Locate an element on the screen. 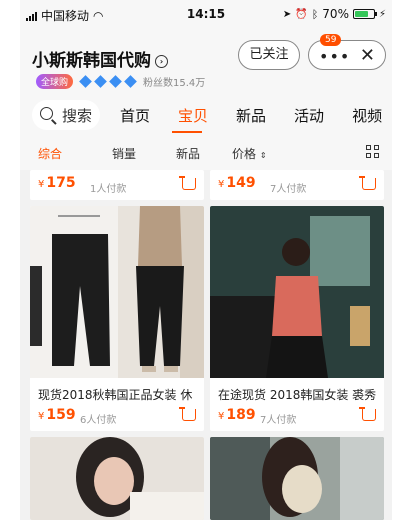  active-tab-indicator is located at coordinates (187, 132).